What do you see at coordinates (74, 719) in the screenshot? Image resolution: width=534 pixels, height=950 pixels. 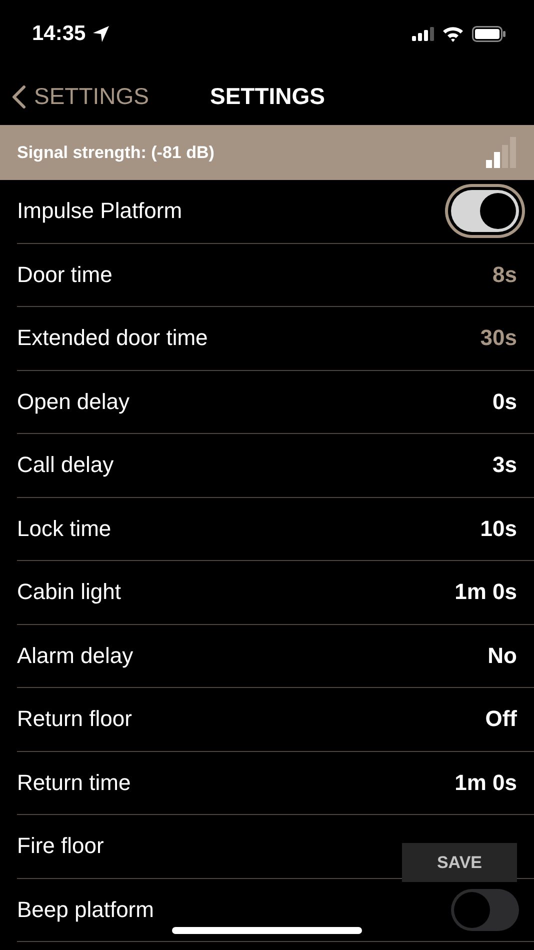 I see `setting-label: Return floor` at bounding box center [74, 719].